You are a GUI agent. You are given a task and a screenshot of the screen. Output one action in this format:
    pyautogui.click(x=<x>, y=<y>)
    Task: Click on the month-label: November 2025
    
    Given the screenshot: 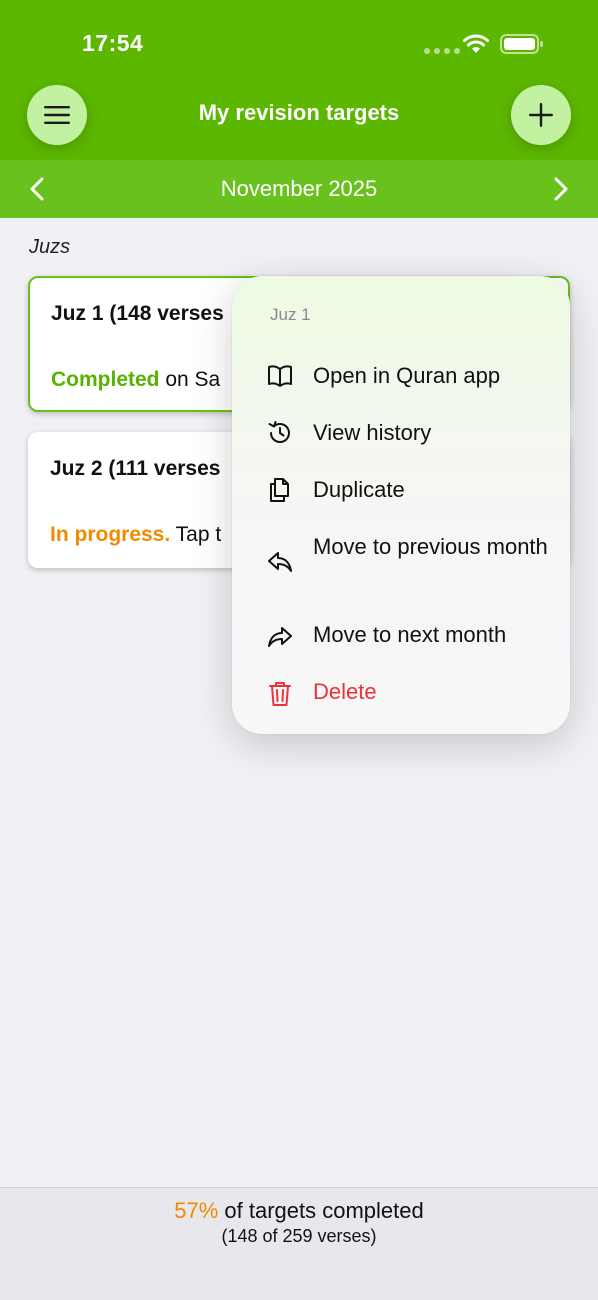 What is the action you would take?
    pyautogui.click(x=299, y=188)
    